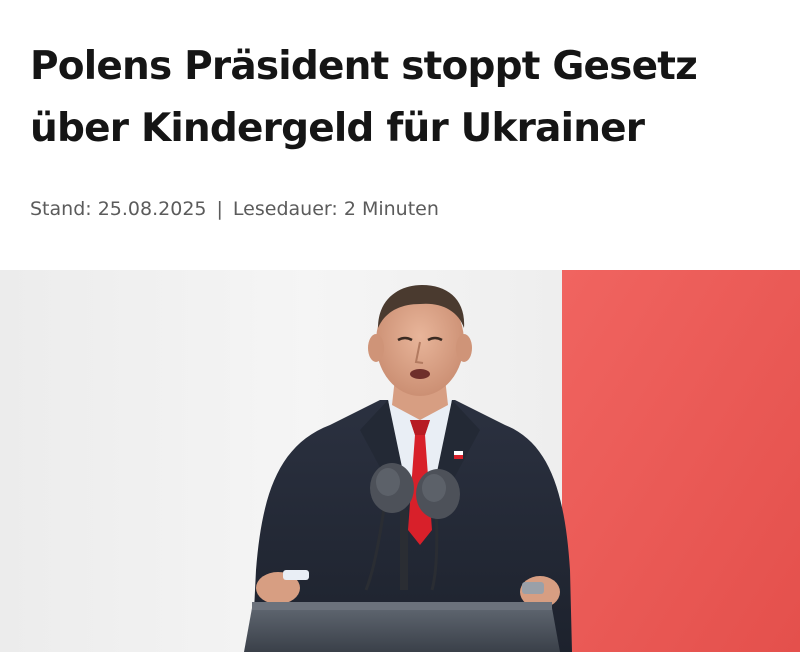 The image size is (800, 665). What do you see at coordinates (392, 488) in the screenshot?
I see `microphone-left` at bounding box center [392, 488].